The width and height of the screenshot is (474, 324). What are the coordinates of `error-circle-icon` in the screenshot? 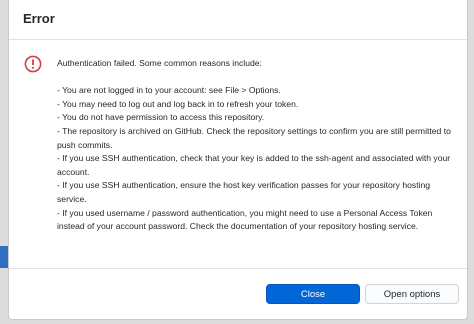 It's located at (33, 64).